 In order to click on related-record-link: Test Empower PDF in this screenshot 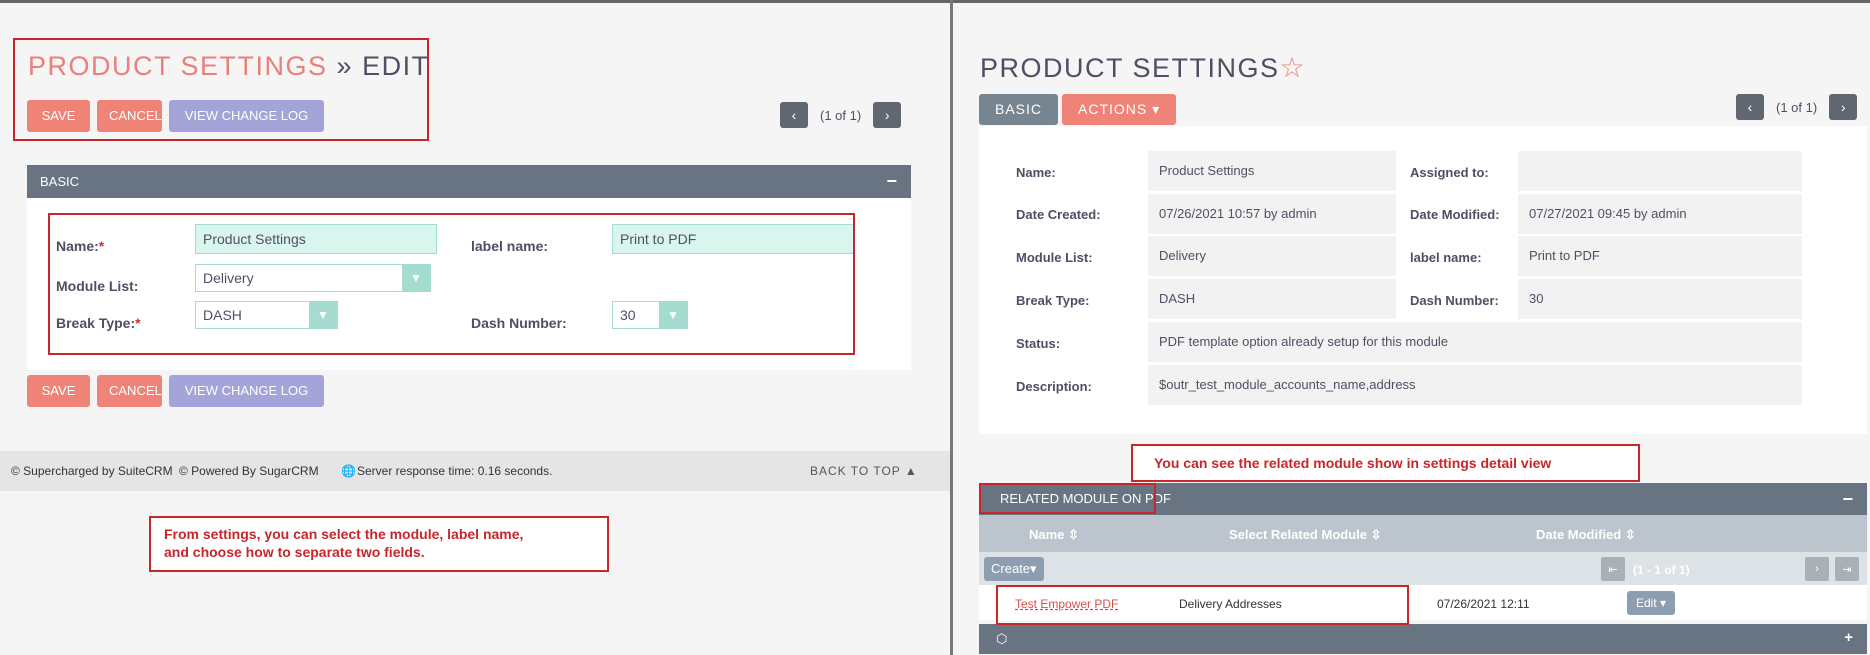, I will do `click(1066, 604)`.